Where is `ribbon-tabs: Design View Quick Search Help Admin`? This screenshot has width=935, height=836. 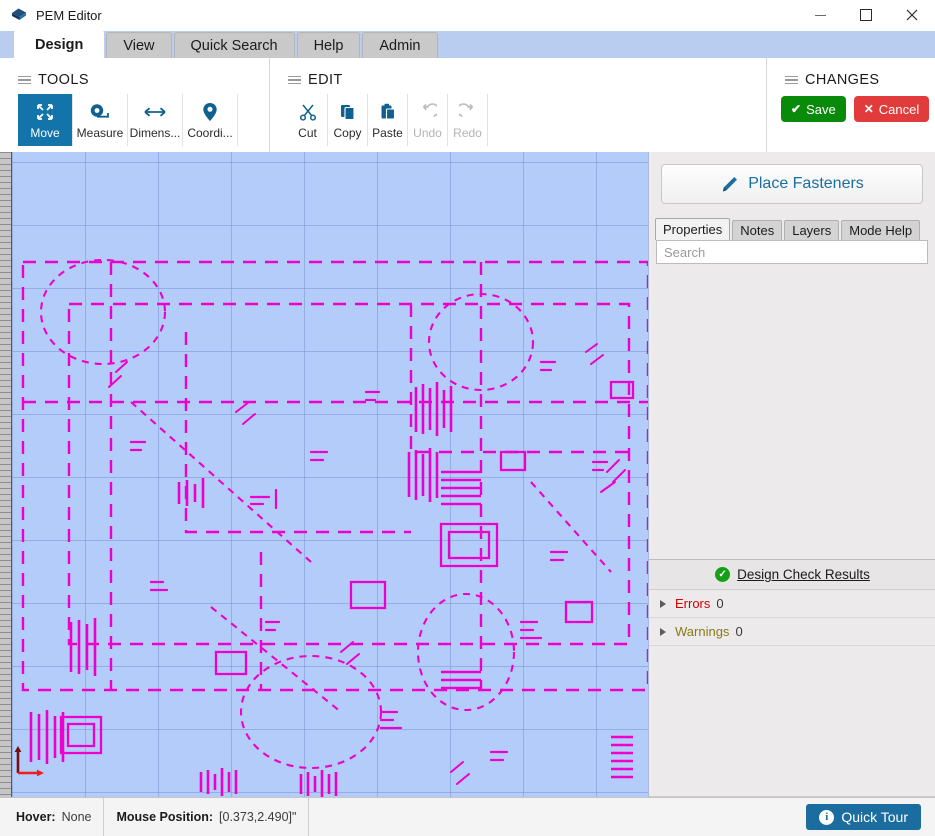 ribbon-tabs: Design View Quick Search Help Admin is located at coordinates (227, 44).